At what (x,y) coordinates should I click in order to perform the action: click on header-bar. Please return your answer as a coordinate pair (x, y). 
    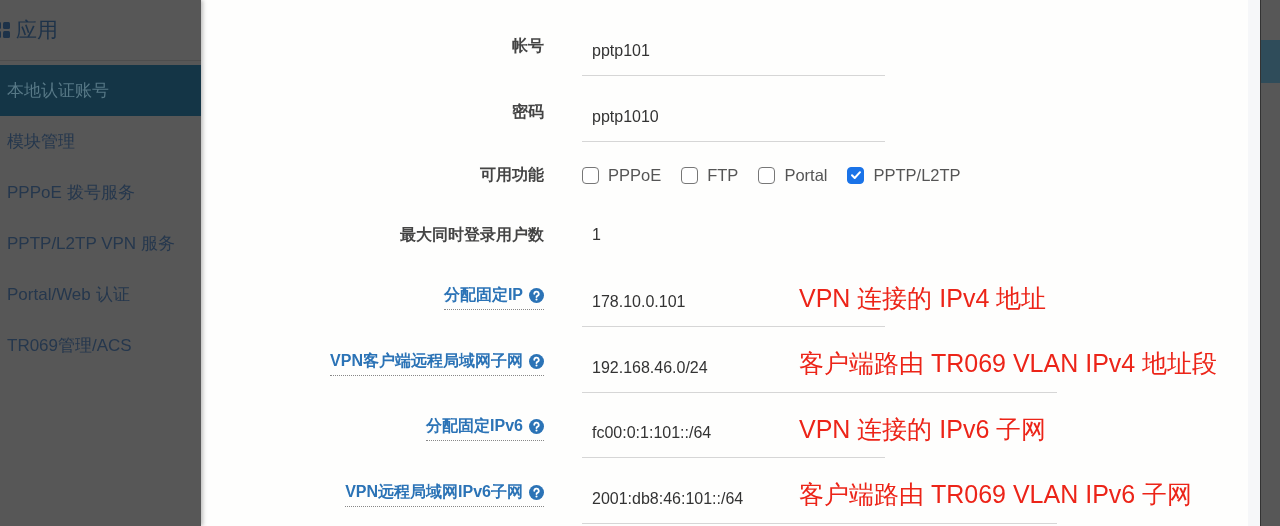
    Looking at the image, I should click on (1270, 61).